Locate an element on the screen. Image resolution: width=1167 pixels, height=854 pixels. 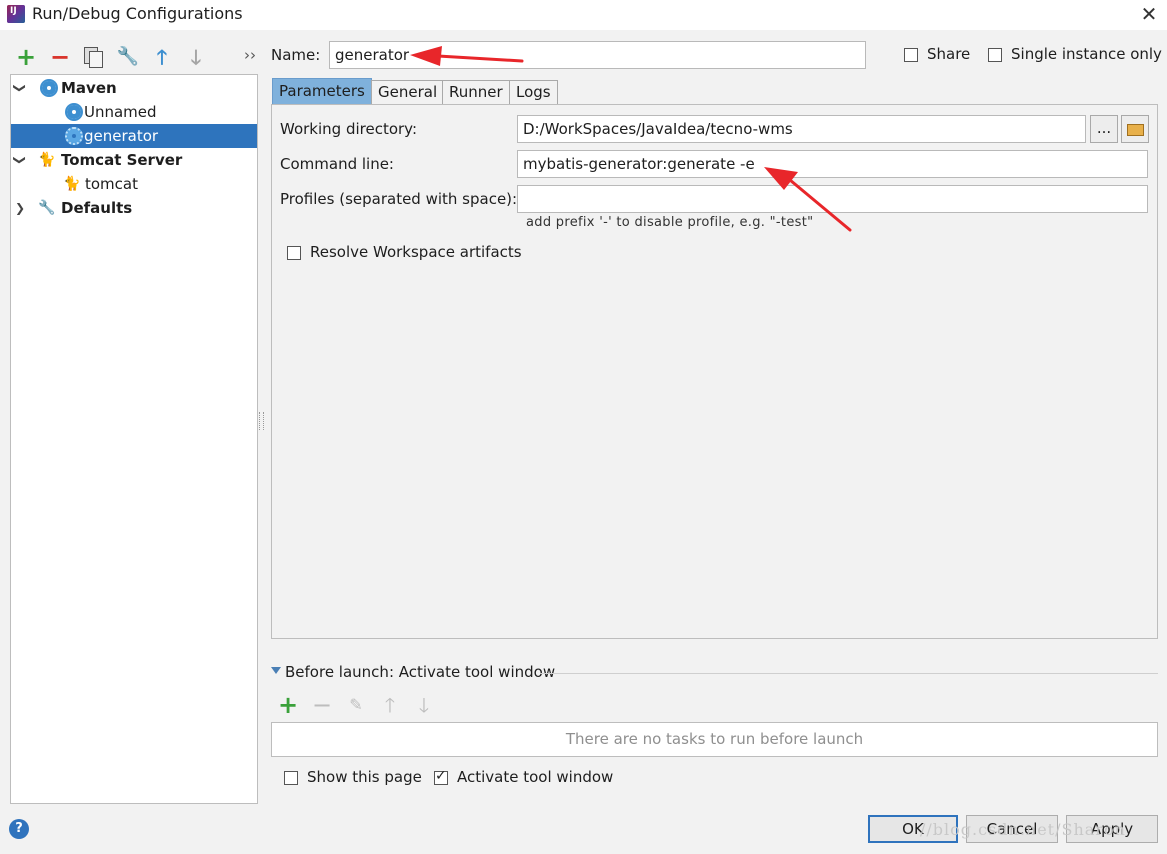
name-input: generator is located at coordinates (597, 55).